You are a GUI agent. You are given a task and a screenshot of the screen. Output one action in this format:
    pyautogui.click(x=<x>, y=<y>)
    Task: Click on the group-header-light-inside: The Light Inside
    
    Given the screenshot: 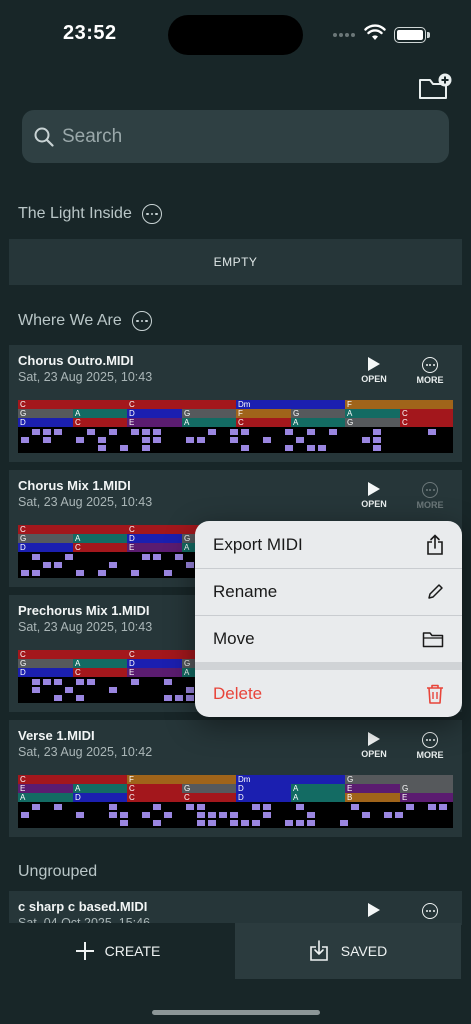 What is the action you would take?
    pyautogui.click(x=90, y=214)
    